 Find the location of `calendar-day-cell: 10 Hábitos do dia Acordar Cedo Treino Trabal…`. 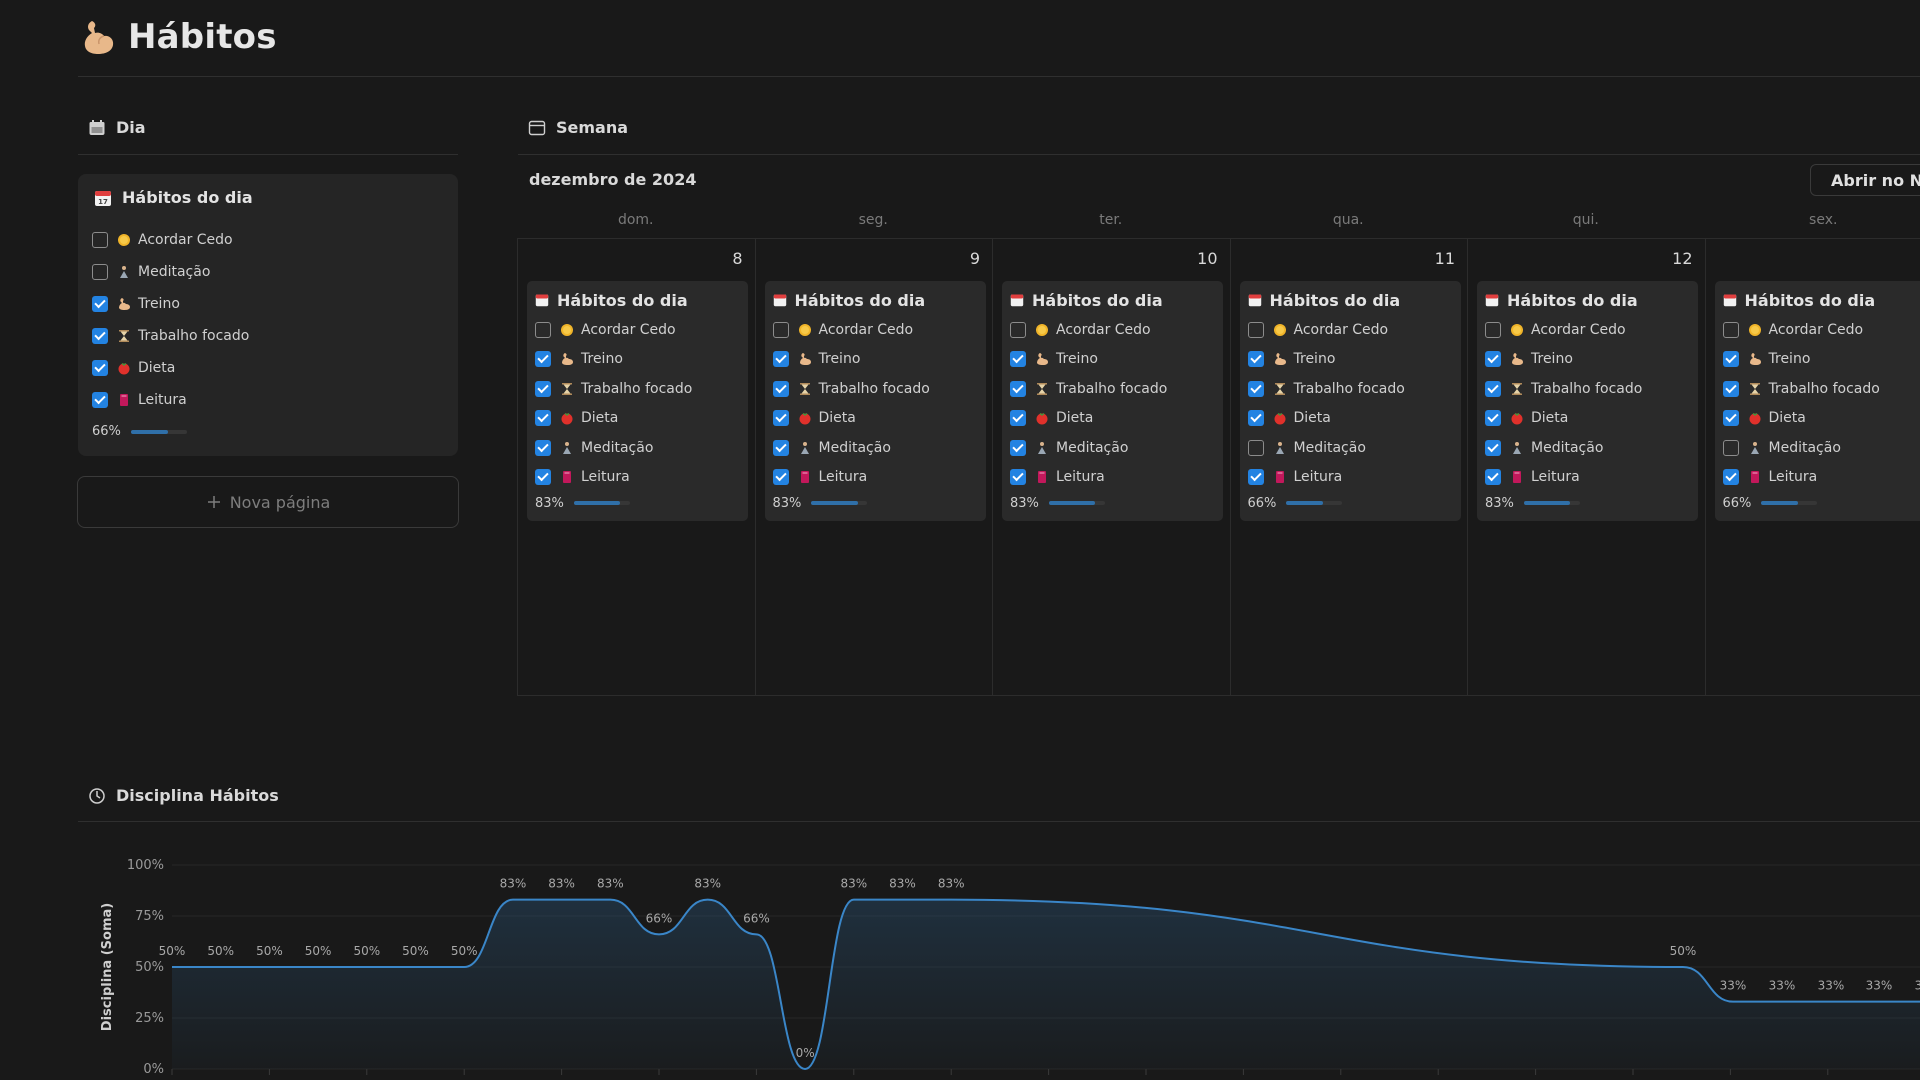

calendar-day-cell: 10 Hábitos do dia Acordar Cedo Treino Trabal… is located at coordinates (1112, 467).